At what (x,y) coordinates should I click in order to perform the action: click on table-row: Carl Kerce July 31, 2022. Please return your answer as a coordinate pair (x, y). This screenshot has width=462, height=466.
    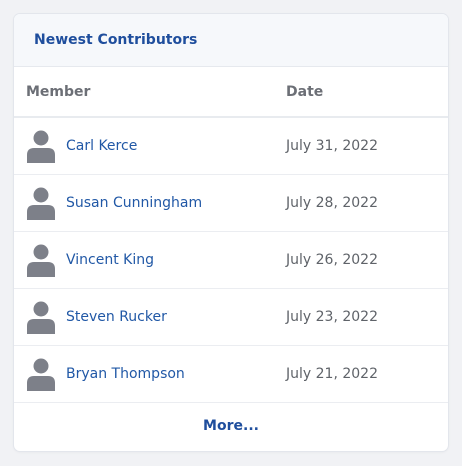
    Looking at the image, I should click on (231, 146).